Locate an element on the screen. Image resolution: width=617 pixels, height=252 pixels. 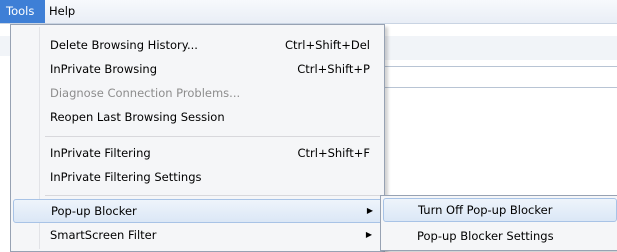
menu-item-label: InPrivate Filtering Settings is located at coordinates (126, 177).